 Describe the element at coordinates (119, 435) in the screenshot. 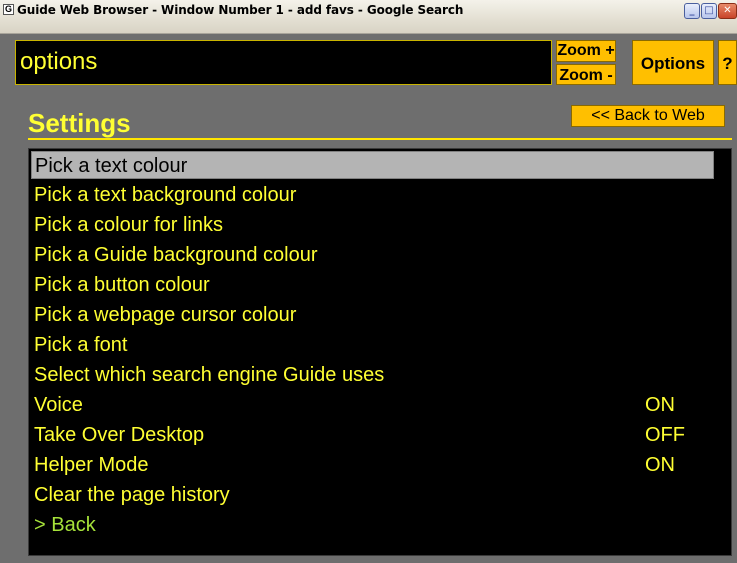

I see `menu-item-label: Take Over Desktop` at that location.